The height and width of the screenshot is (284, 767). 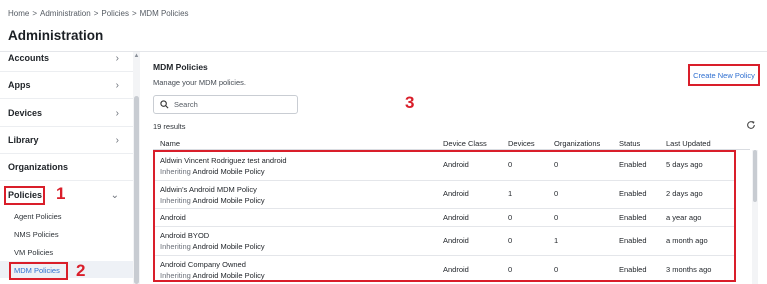 What do you see at coordinates (203, 264) in the screenshot?
I see `policy-name: Android Company Owned` at bounding box center [203, 264].